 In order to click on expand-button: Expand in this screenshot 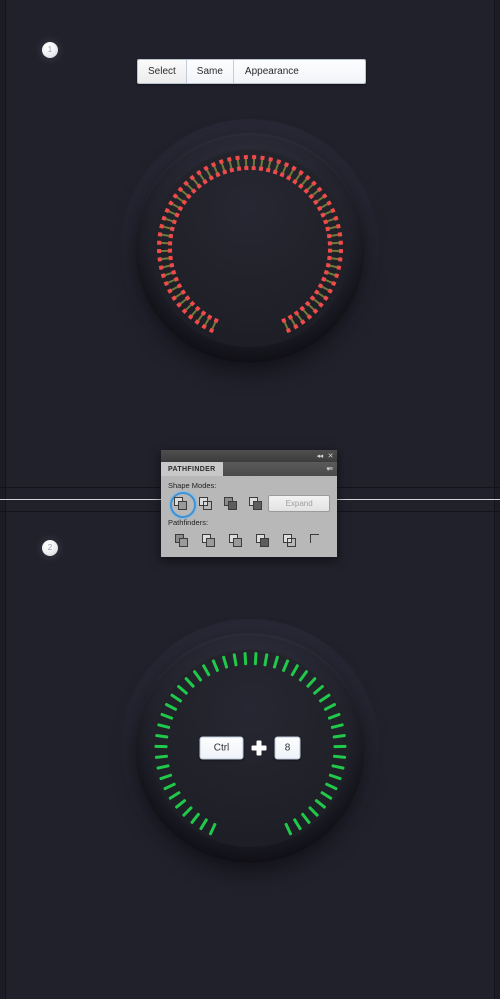, I will do `click(299, 503)`.